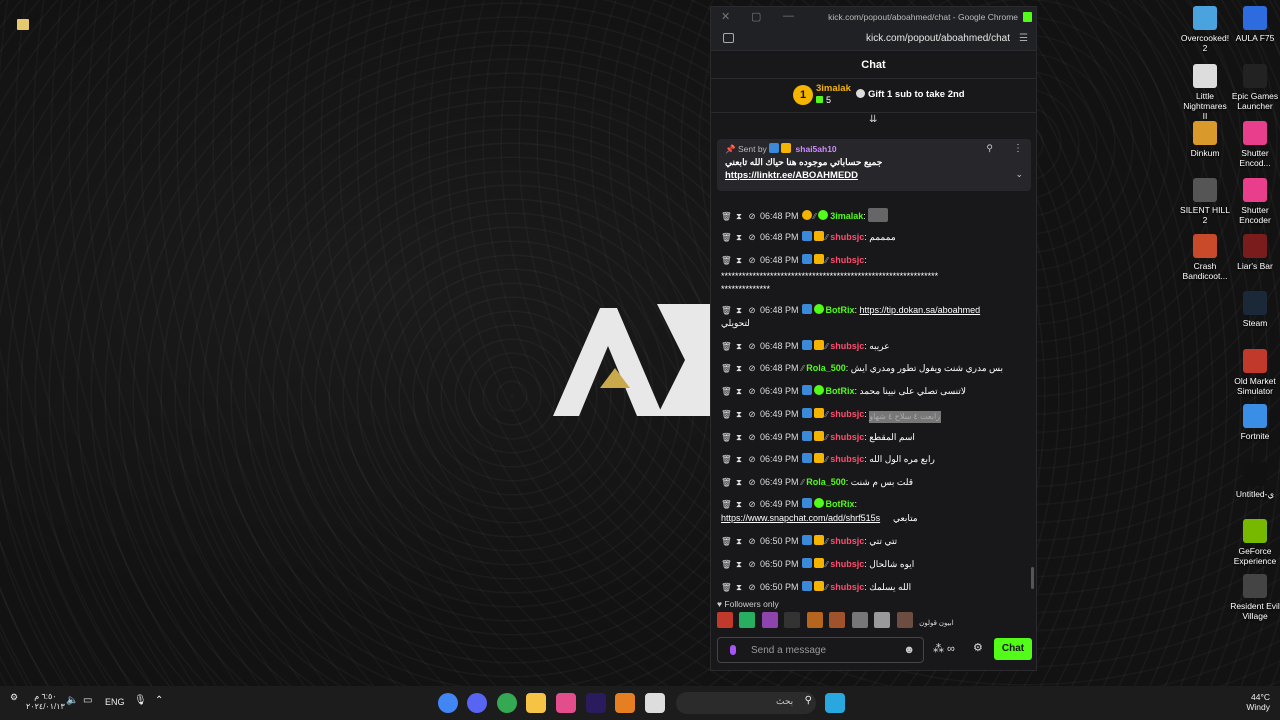  I want to click on desktop-shortcut: Epic Games Launcher, so click(1255, 87).